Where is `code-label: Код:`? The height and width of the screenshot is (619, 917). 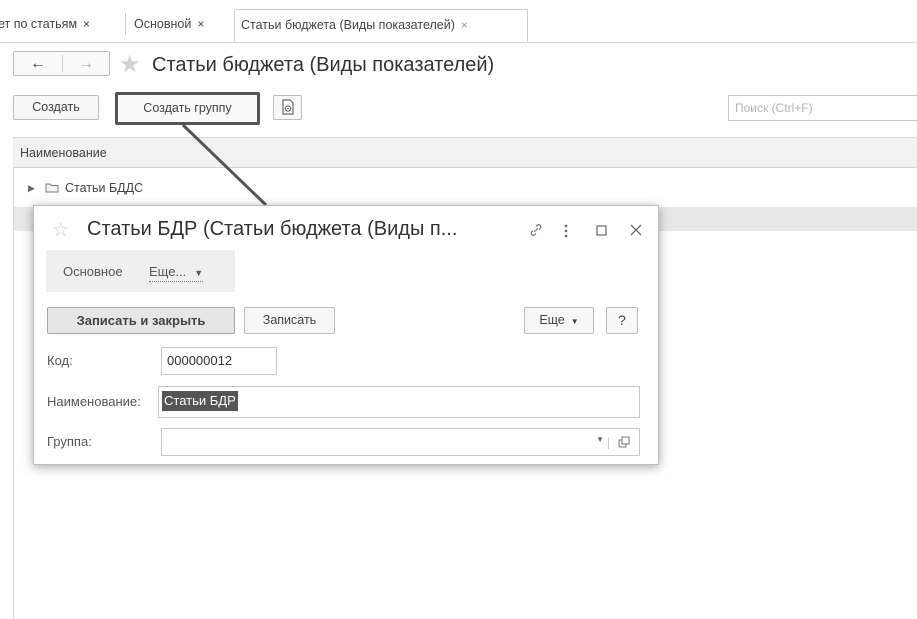 code-label: Код: is located at coordinates (60, 360).